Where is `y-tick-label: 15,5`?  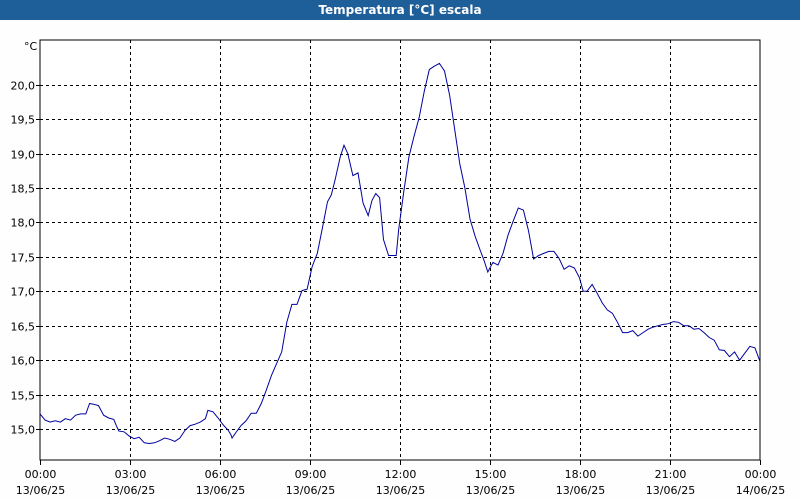 y-tick-label: 15,5 is located at coordinates (23, 396).